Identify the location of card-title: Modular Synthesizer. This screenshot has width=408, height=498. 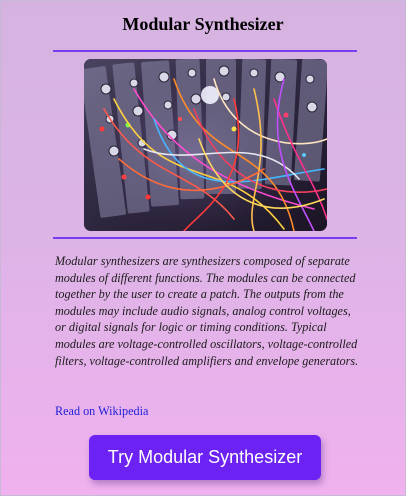
(203, 24).